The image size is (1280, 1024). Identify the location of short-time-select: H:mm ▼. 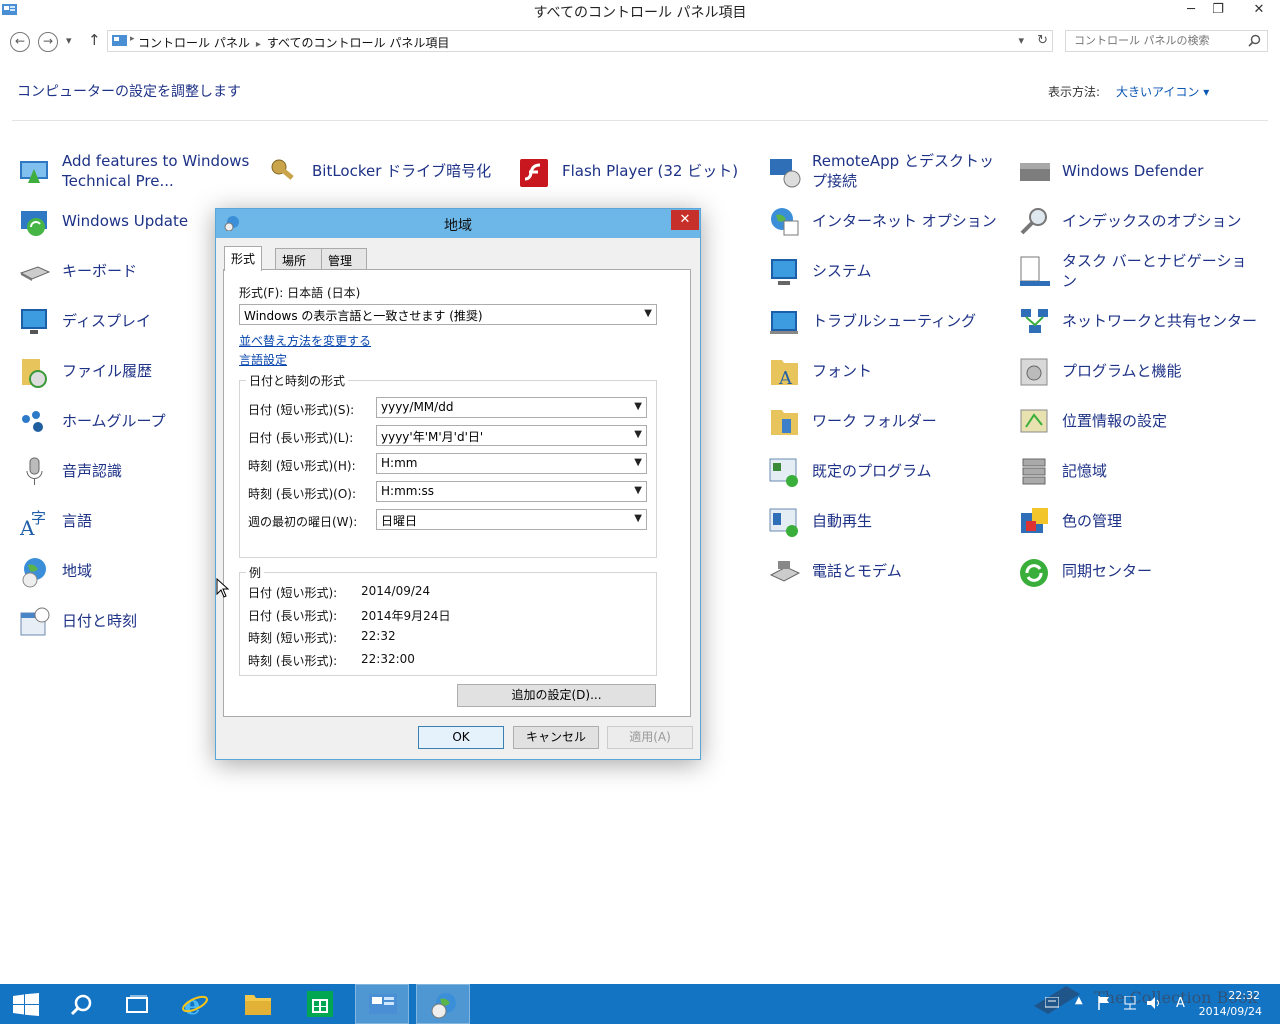
(511, 463).